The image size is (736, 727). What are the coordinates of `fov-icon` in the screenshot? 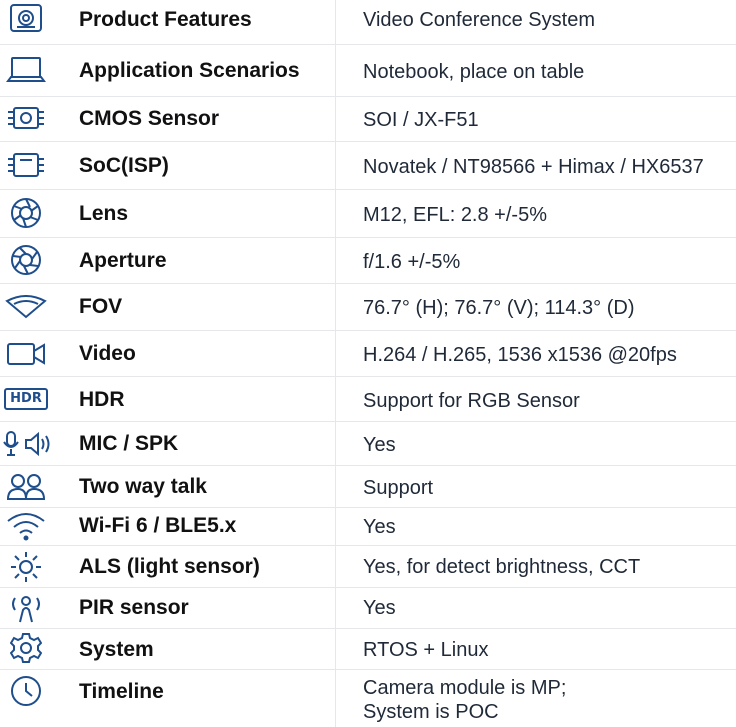 It's located at (26, 307).